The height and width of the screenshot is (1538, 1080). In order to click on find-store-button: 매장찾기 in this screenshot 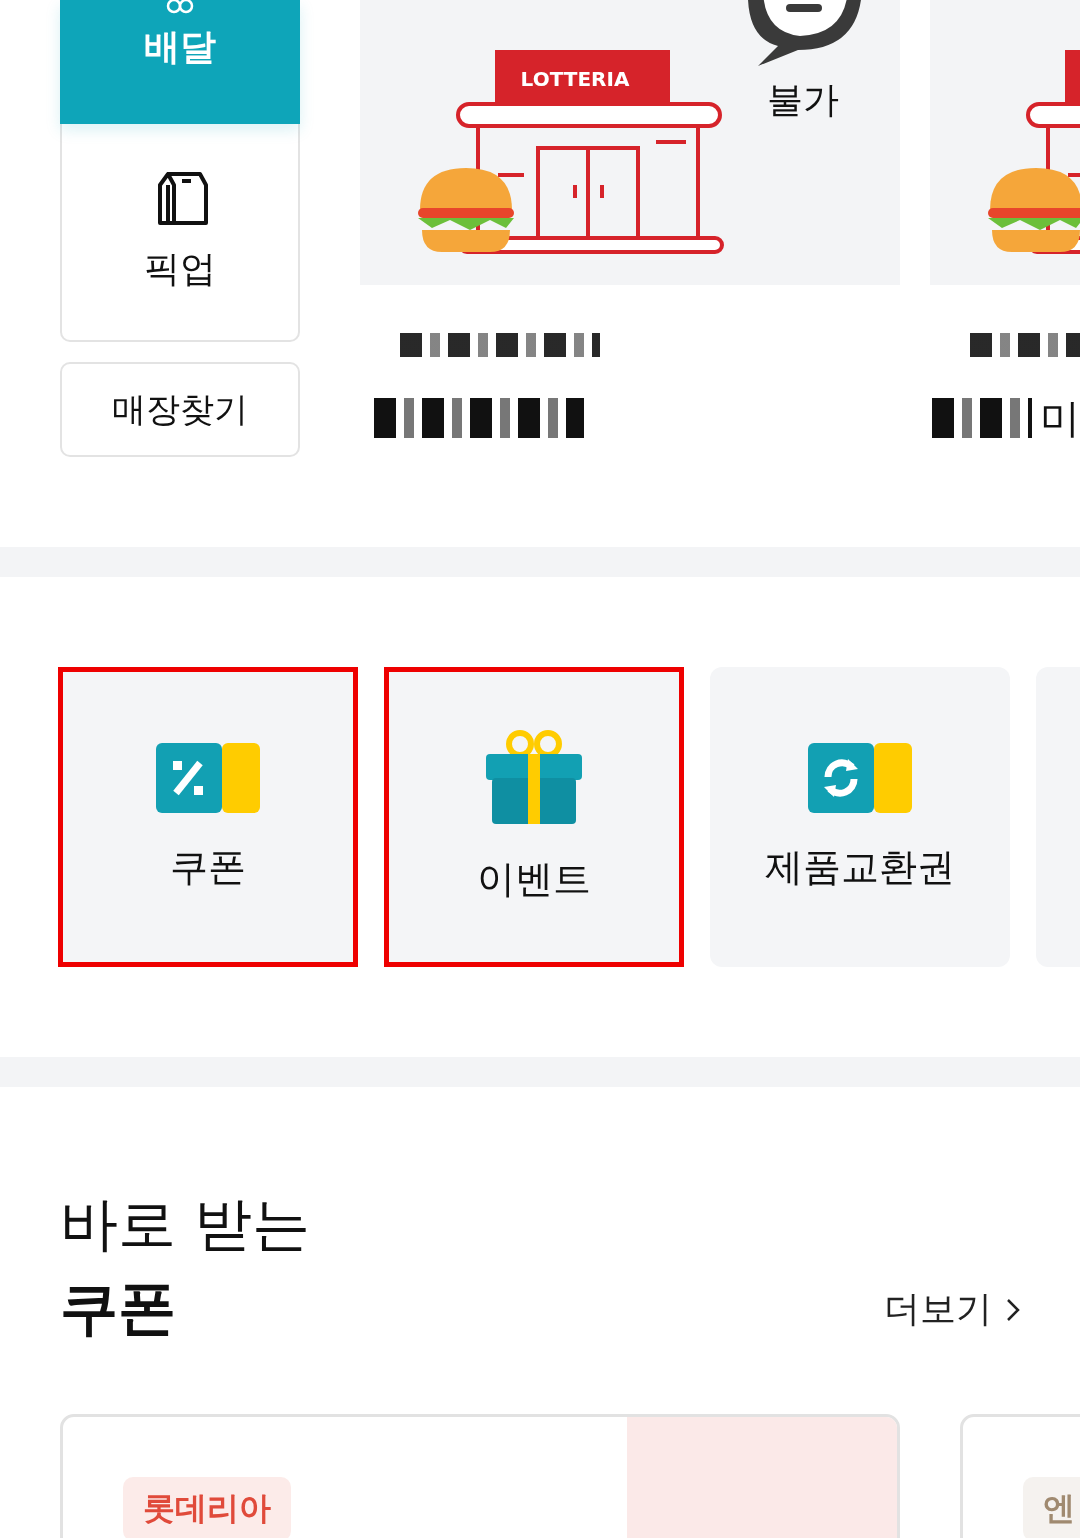, I will do `click(180, 409)`.